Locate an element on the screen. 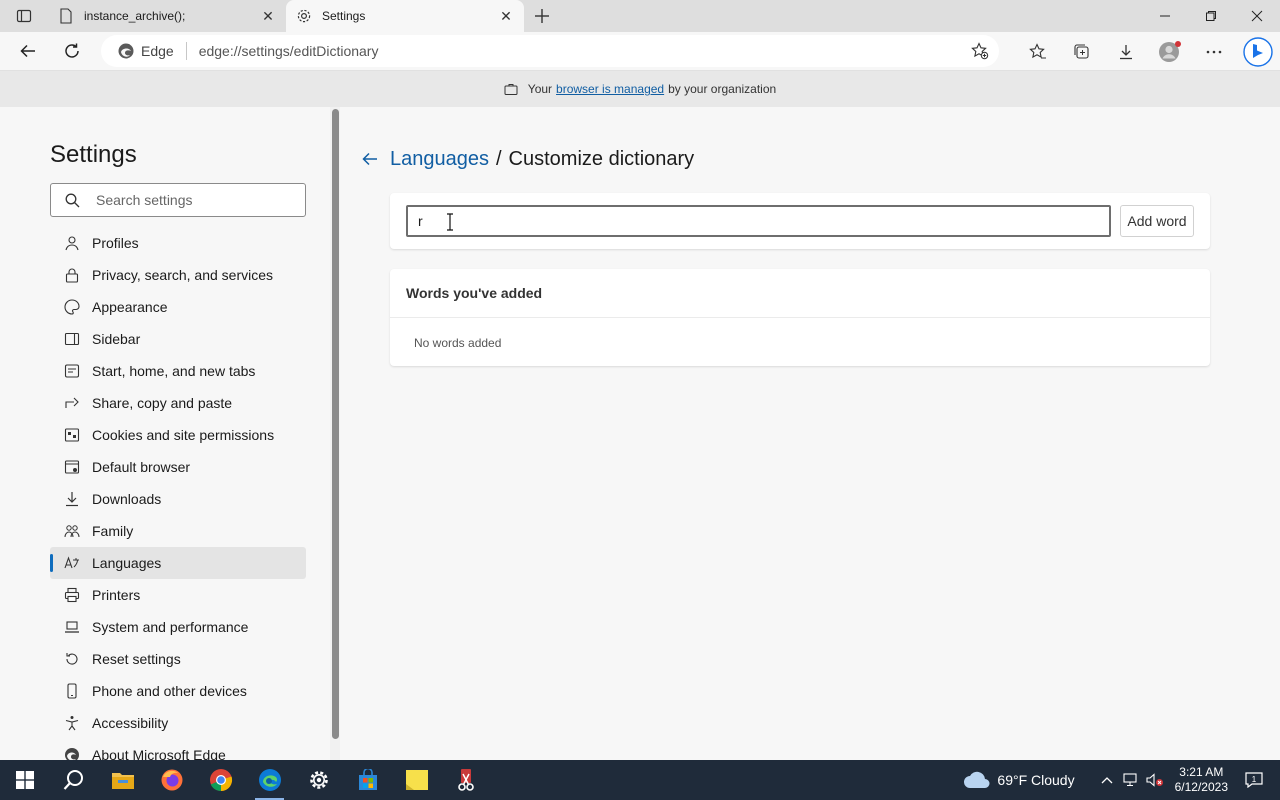 The height and width of the screenshot is (800, 1280). search-icon is located at coordinates (72, 200).